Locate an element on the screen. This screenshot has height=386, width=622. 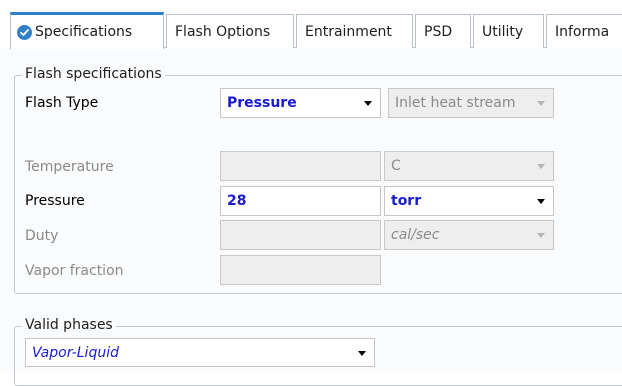
flash-type-label: Flash Type is located at coordinates (62, 103).